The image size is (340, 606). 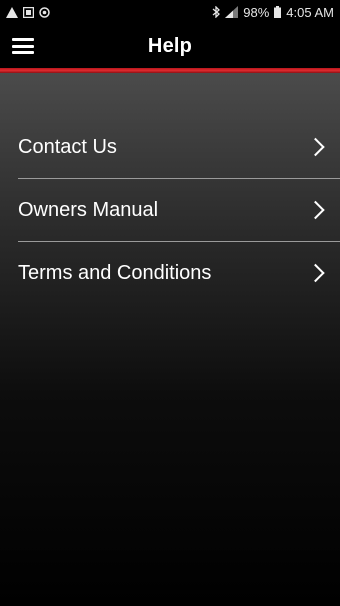 I want to click on status-right-icons: 98% 4:05 AM, so click(x=273, y=12).